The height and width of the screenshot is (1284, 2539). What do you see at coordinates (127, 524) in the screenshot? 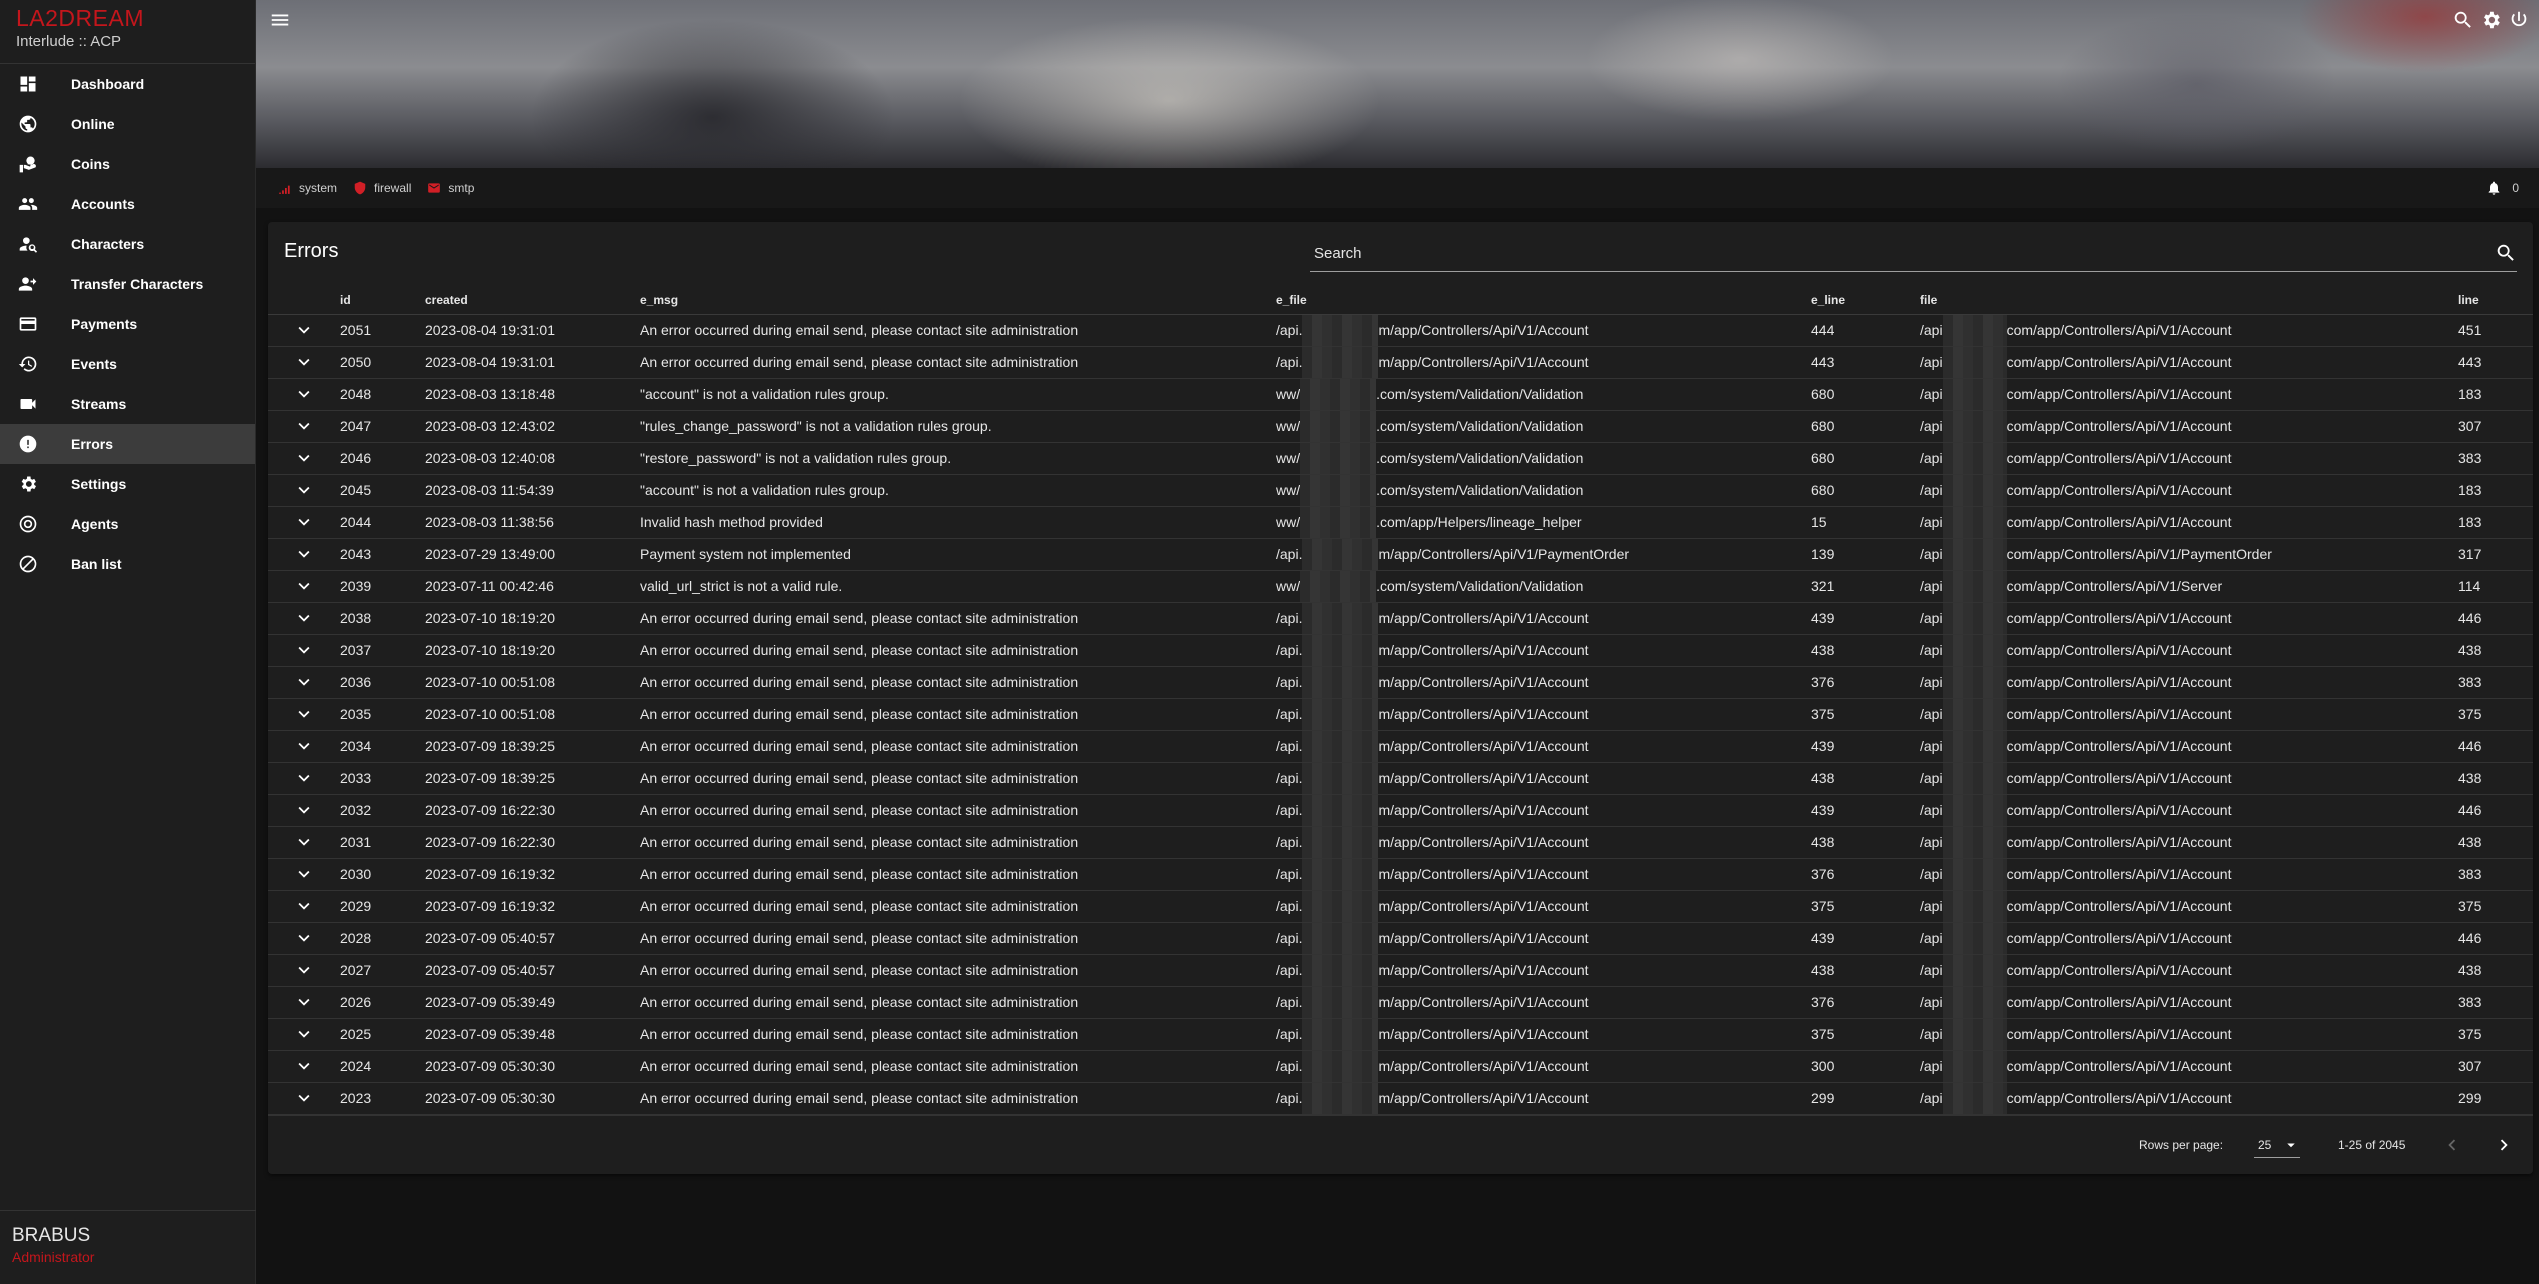
I see `sidebar-item-agents: Agents` at bounding box center [127, 524].